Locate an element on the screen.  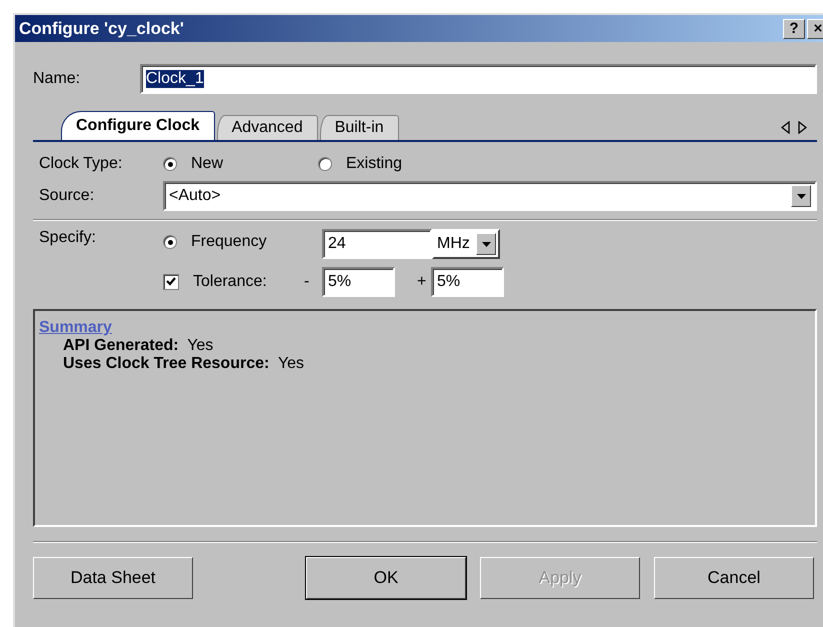
close-button: × is located at coordinates (815, 28).